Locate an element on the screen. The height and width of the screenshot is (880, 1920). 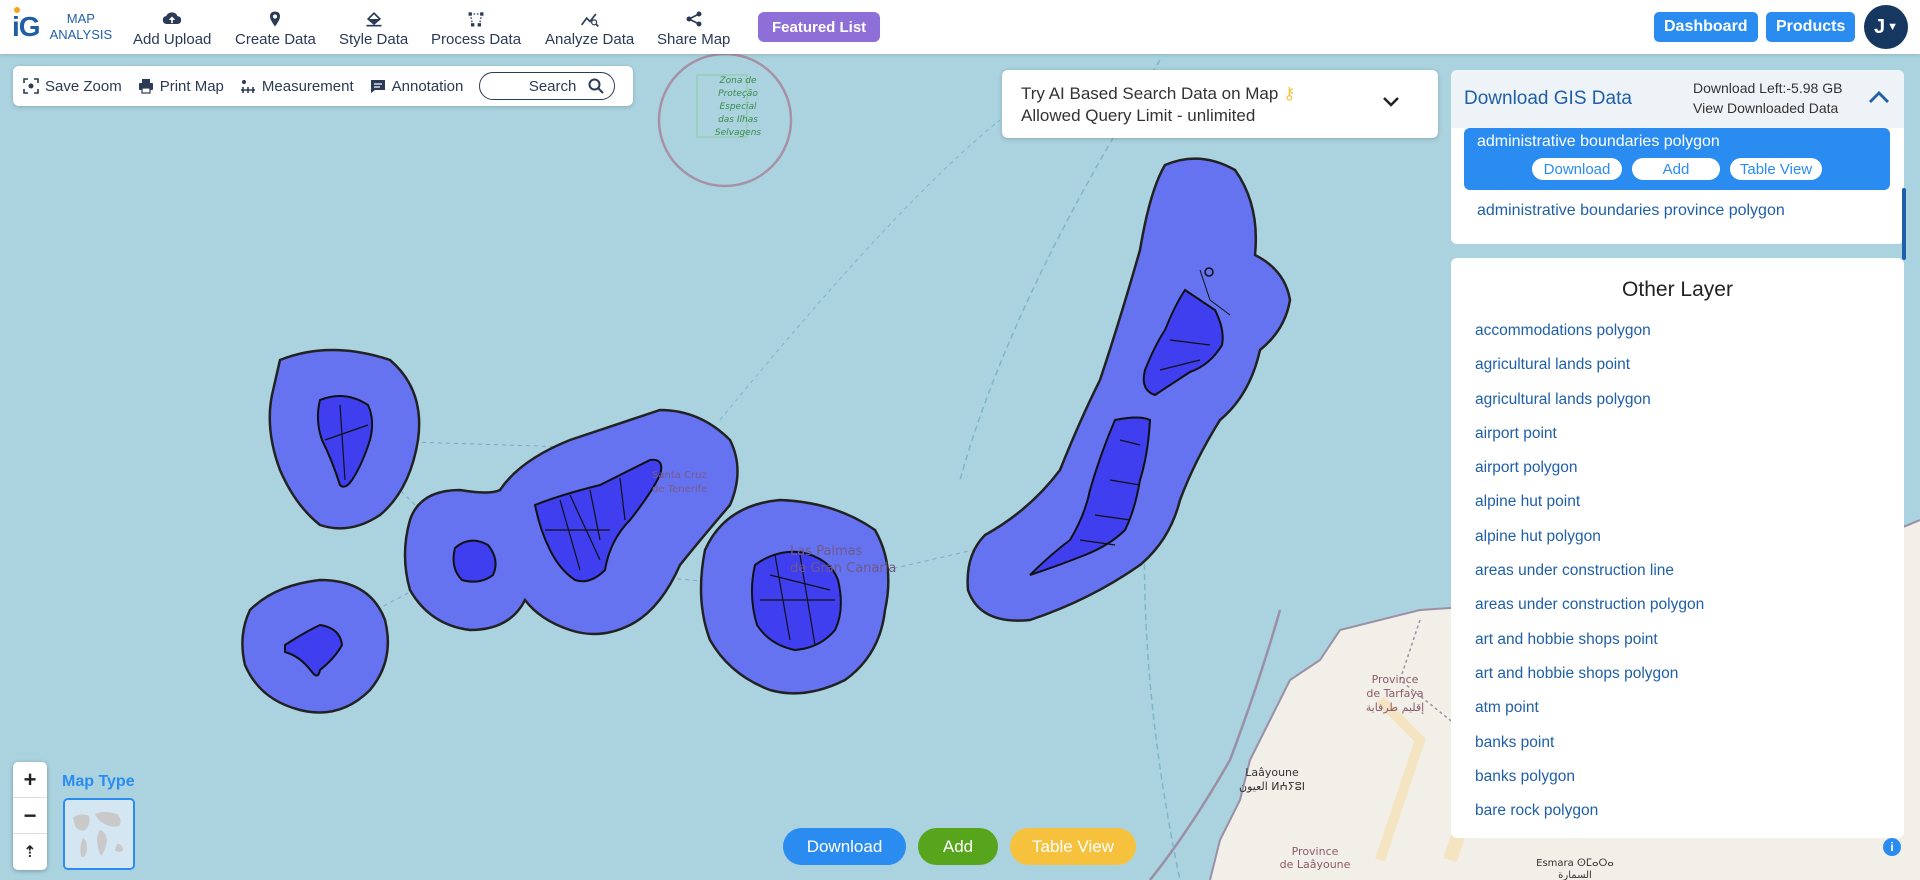
nav-share-map: Share Map is located at coordinates (693, 27).